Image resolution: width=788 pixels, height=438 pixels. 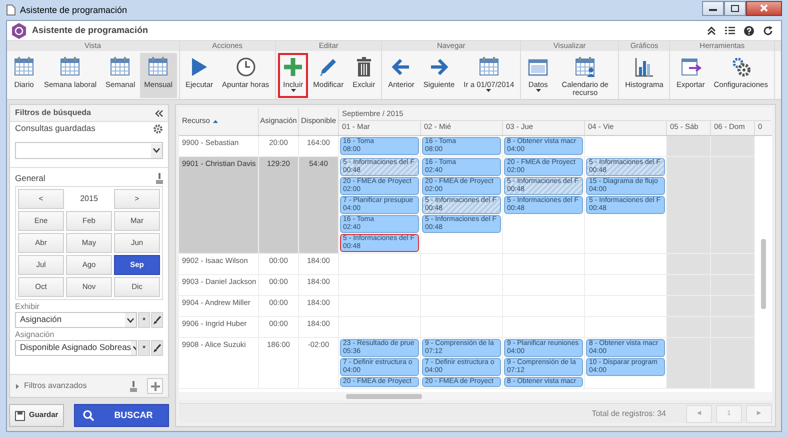 What do you see at coordinates (644, 67) in the screenshot?
I see `bar-chart-icon` at bounding box center [644, 67].